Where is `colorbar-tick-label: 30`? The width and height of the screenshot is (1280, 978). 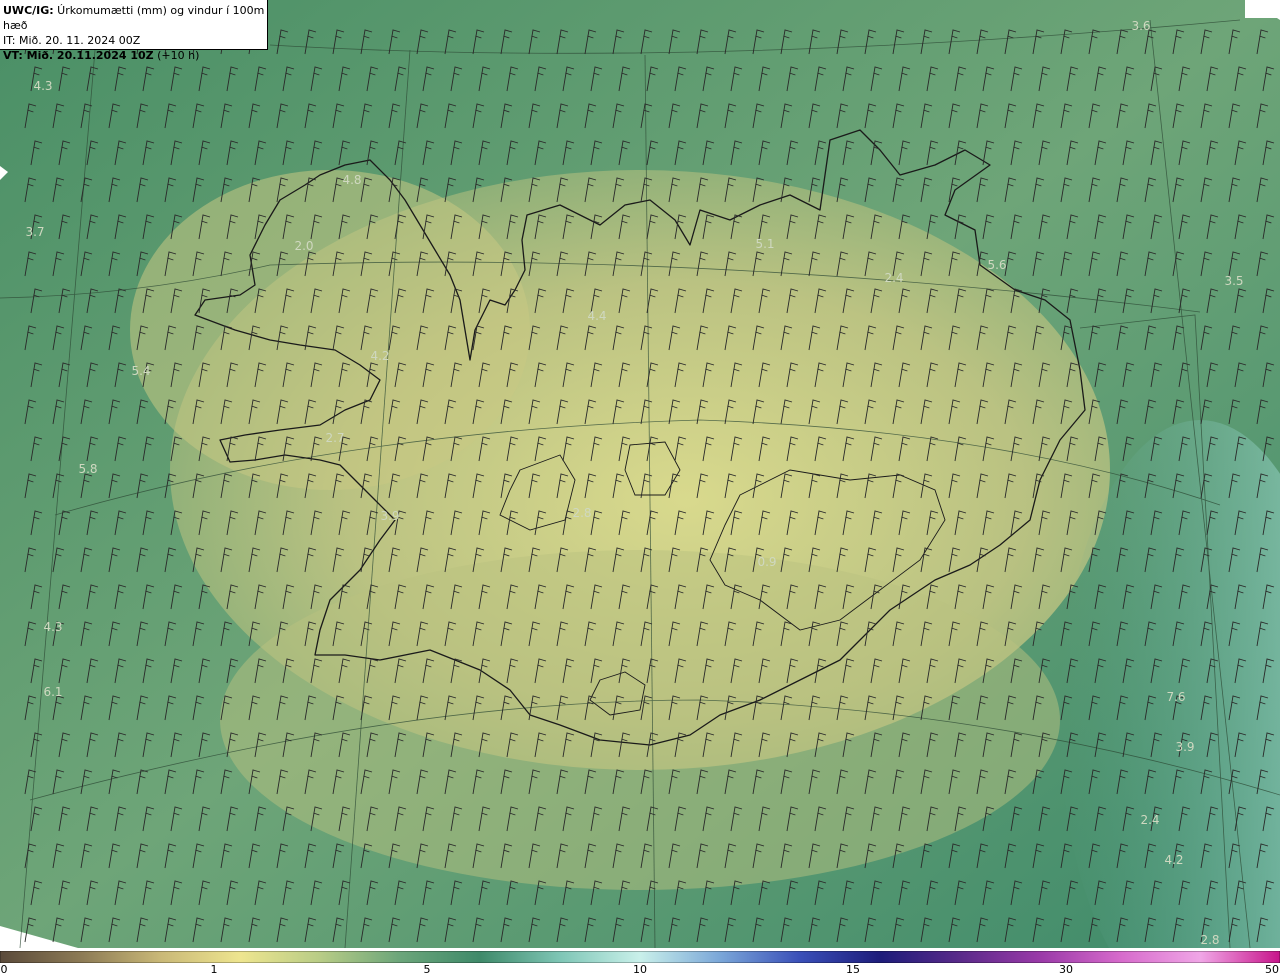
colorbar-tick-label: 30 is located at coordinates (1066, 969).